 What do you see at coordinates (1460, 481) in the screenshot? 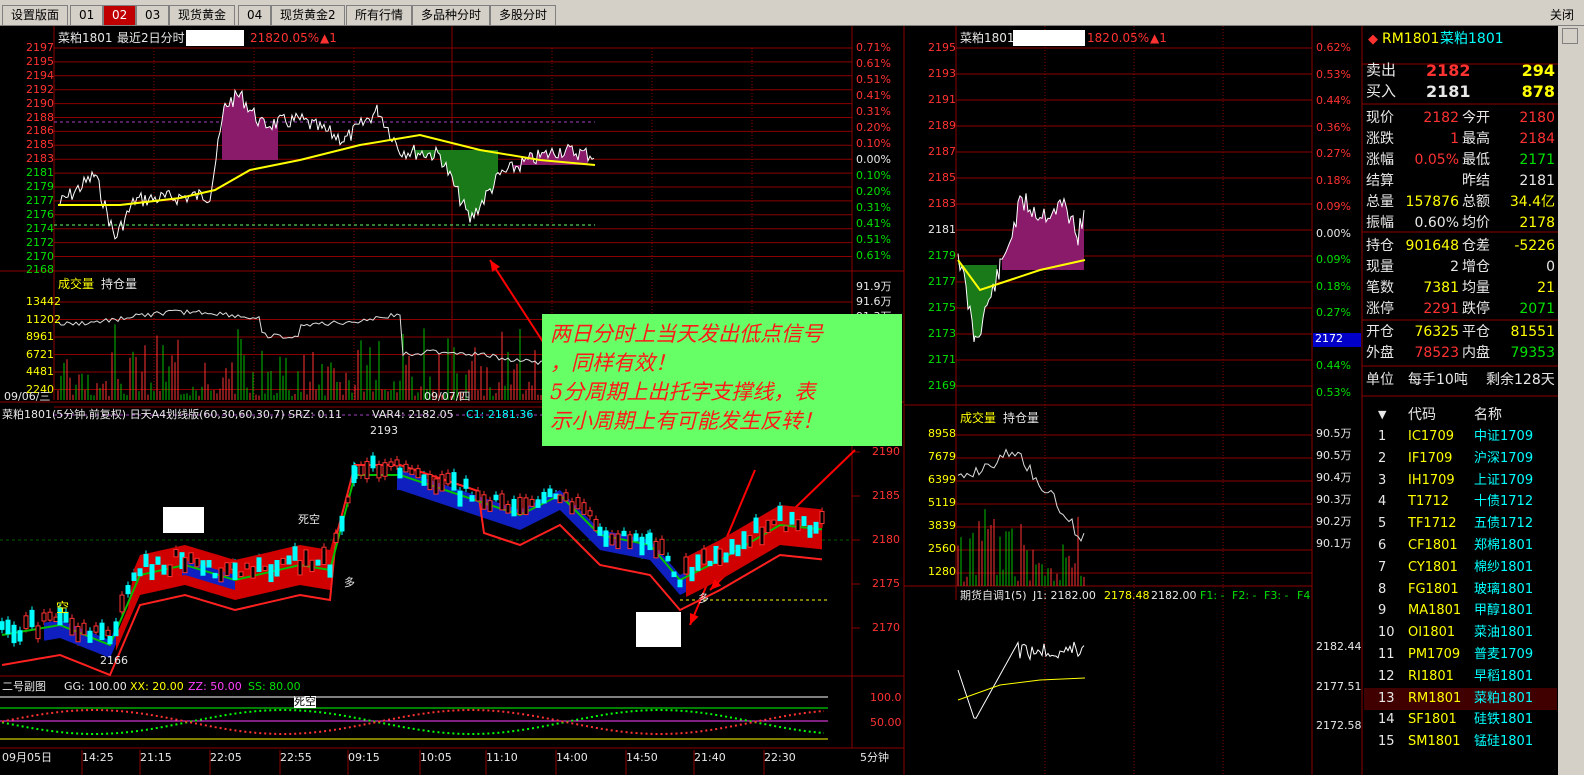
I see `list-item: 3 IH1709 上证1709` at bounding box center [1460, 481].